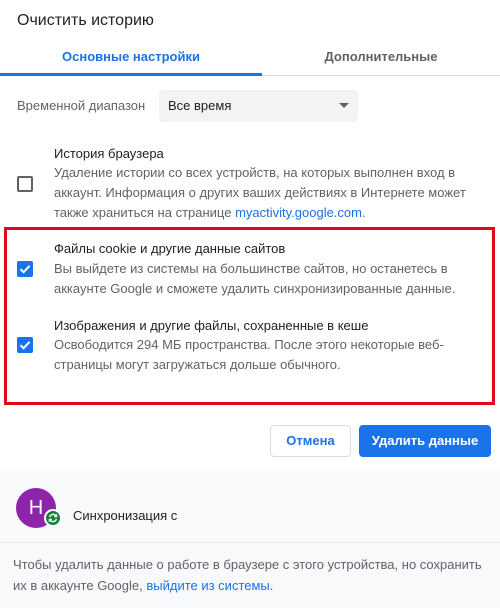  Describe the element at coordinates (381, 58) in the screenshot. I see `tab-advanced-settings: Дополнительные` at that location.